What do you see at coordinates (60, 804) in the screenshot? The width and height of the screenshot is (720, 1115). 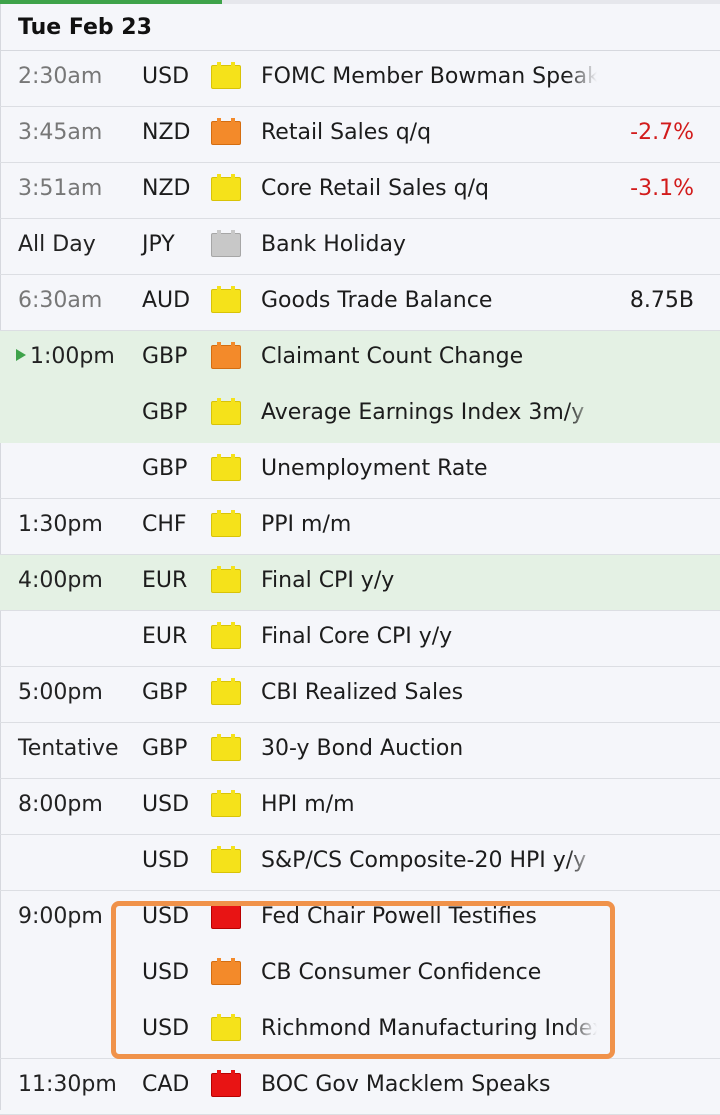 I see `event-time: 8:00pm` at bounding box center [60, 804].